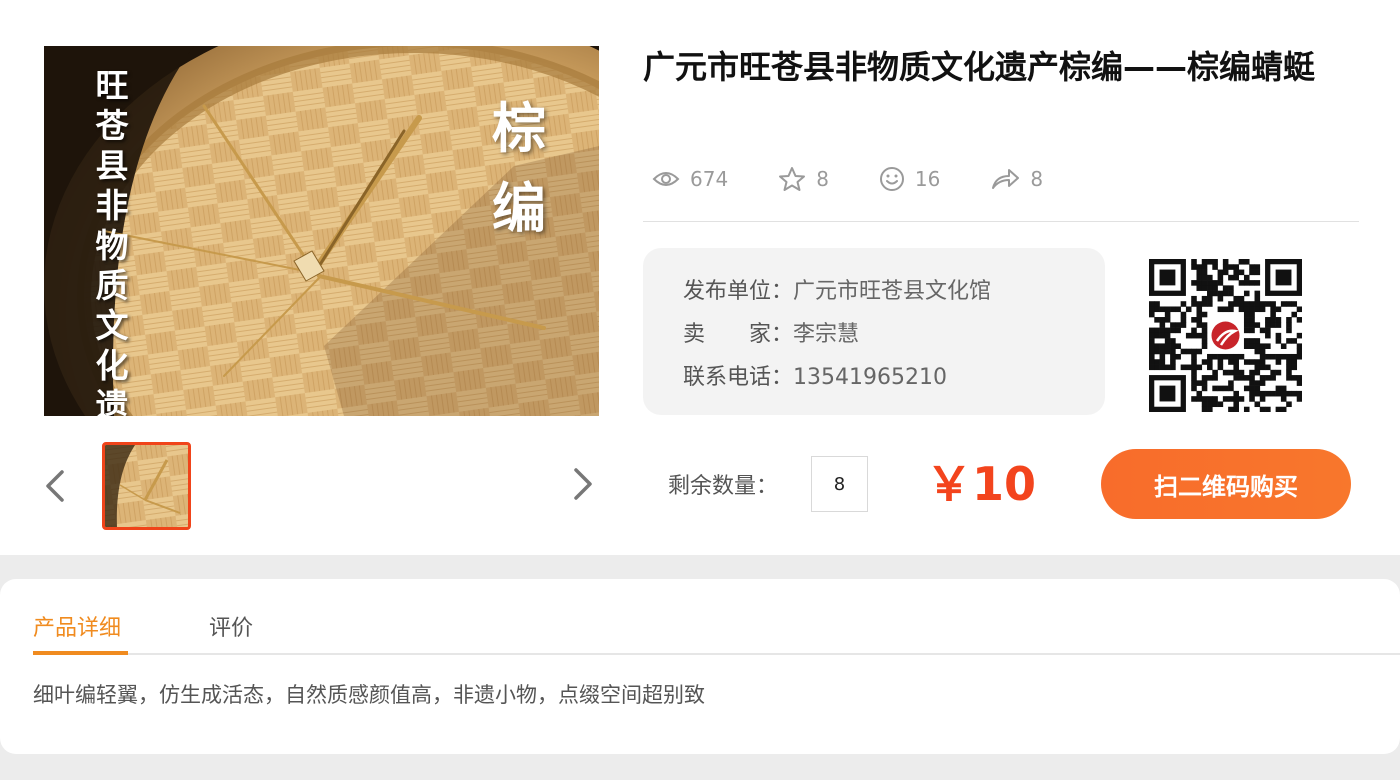 This screenshot has width=1400, height=780. I want to click on product-stats: 674 8 16 8, so click(872, 179).